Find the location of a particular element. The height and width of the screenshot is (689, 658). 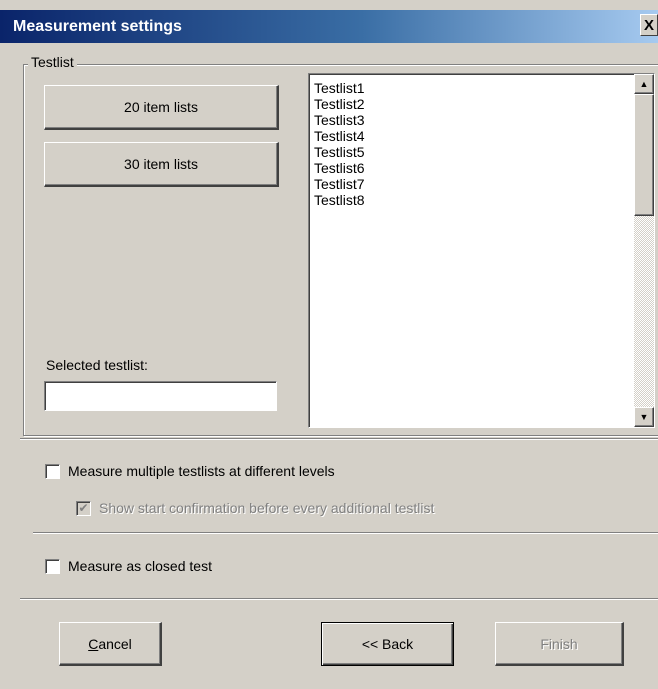

list-item: Testlist2 is located at coordinates (339, 104).